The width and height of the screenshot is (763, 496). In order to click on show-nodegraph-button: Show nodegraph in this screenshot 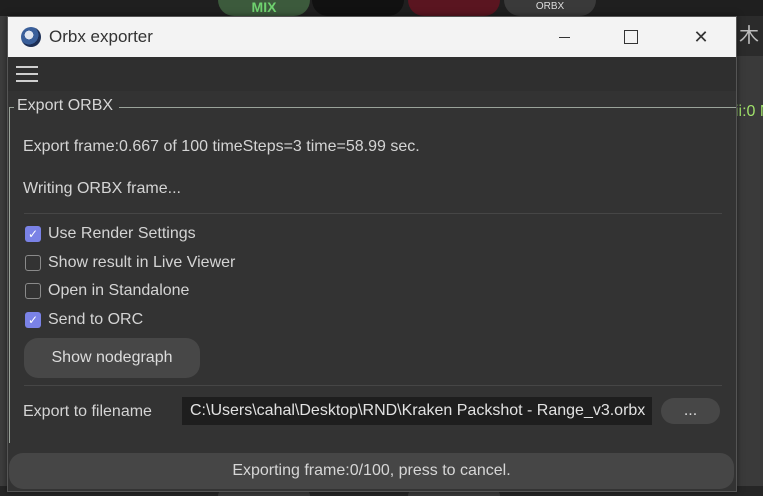, I will do `click(112, 358)`.